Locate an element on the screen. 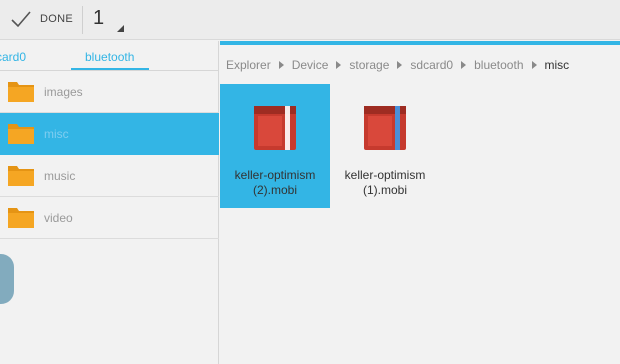  selection-count: 1 is located at coordinates (98, 18).